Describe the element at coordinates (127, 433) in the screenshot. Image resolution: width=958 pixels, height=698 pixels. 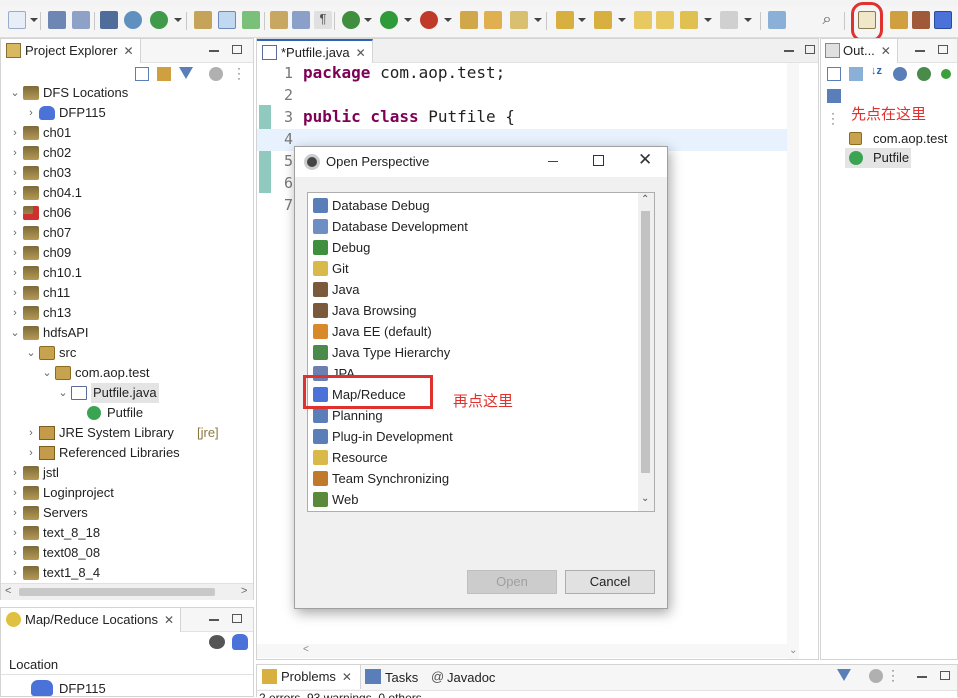
I see `tree-item: › JRE System Library [jre]` at that location.